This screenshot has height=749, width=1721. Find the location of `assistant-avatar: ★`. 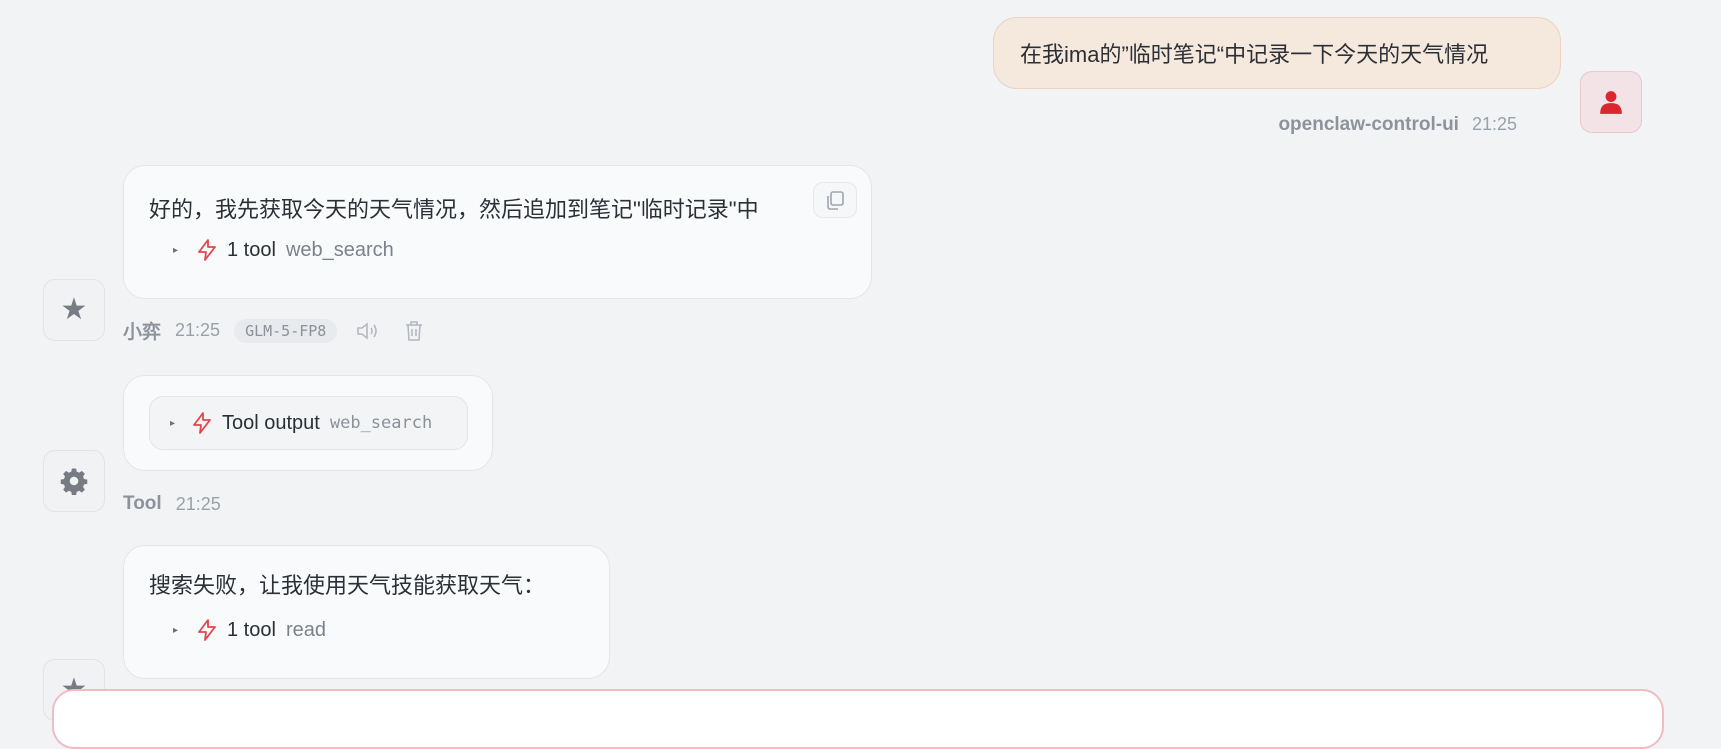

assistant-avatar: ★ is located at coordinates (74, 310).